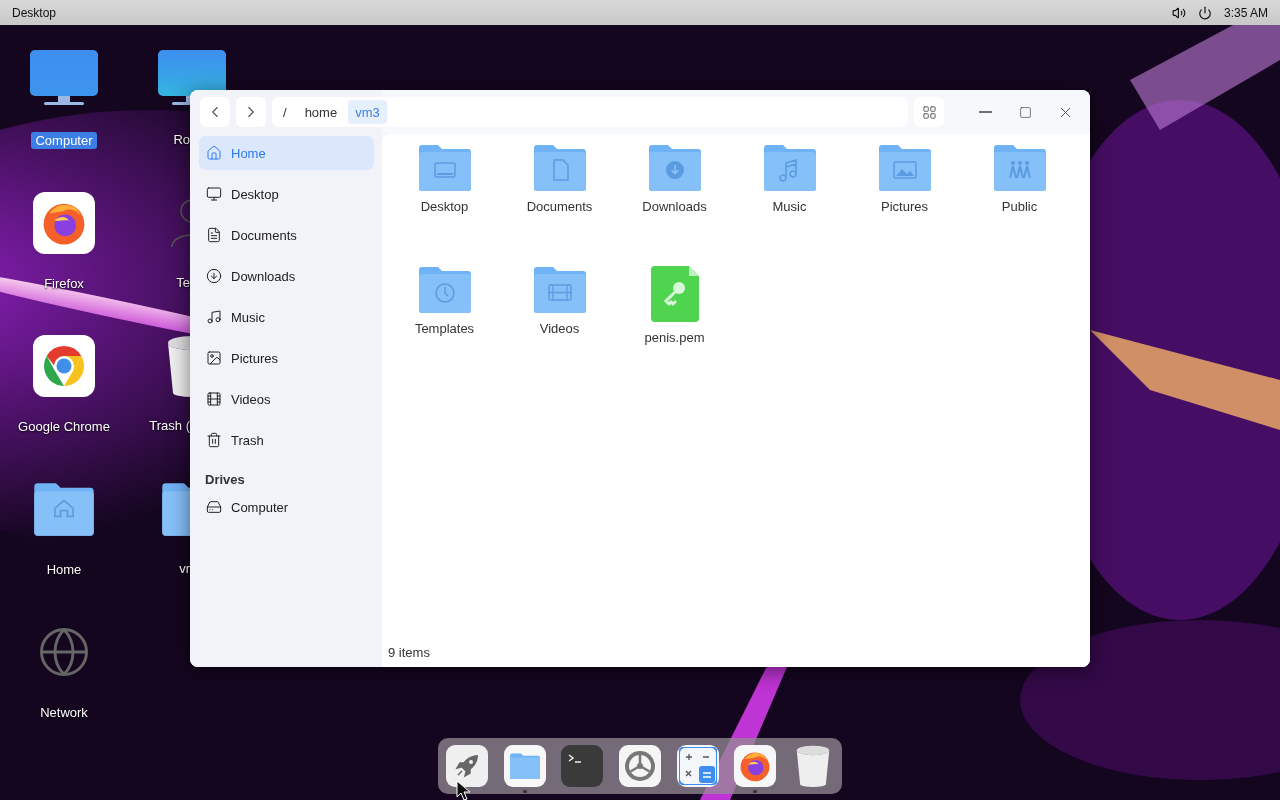 The width and height of the screenshot is (1280, 800). What do you see at coordinates (755, 766) in the screenshot?
I see `firefox-button` at bounding box center [755, 766].